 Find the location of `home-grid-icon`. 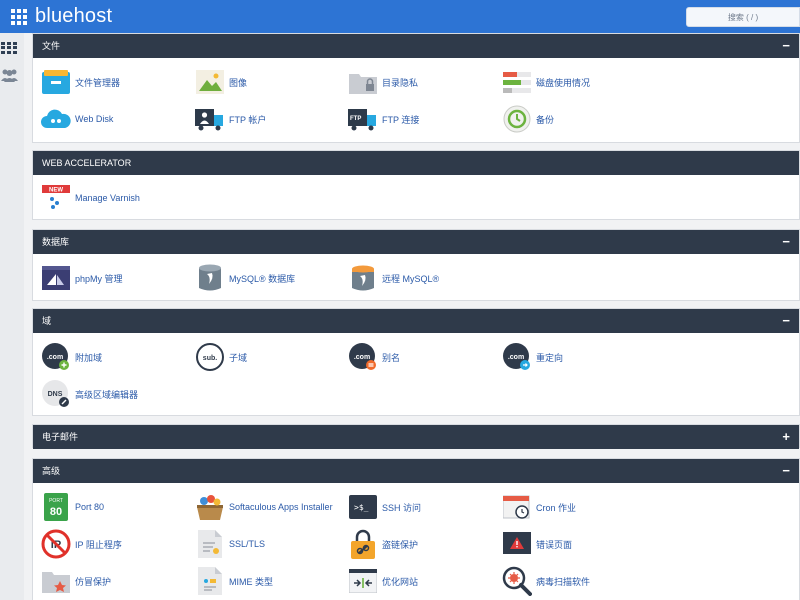

home-grid-icon is located at coordinates (9, 48).